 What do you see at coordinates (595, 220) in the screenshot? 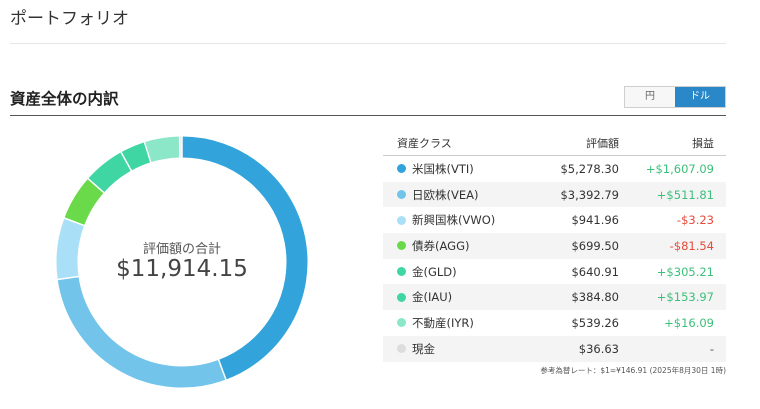
I see `asset-valuation: $941.96` at bounding box center [595, 220].